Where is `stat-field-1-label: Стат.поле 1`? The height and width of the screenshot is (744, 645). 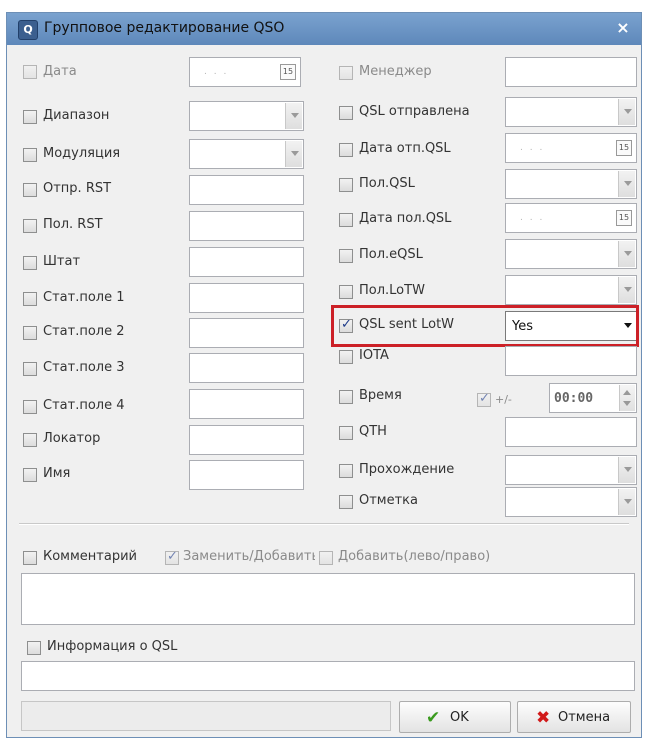
stat-field-1-label: Стат.поле 1 is located at coordinates (84, 297).